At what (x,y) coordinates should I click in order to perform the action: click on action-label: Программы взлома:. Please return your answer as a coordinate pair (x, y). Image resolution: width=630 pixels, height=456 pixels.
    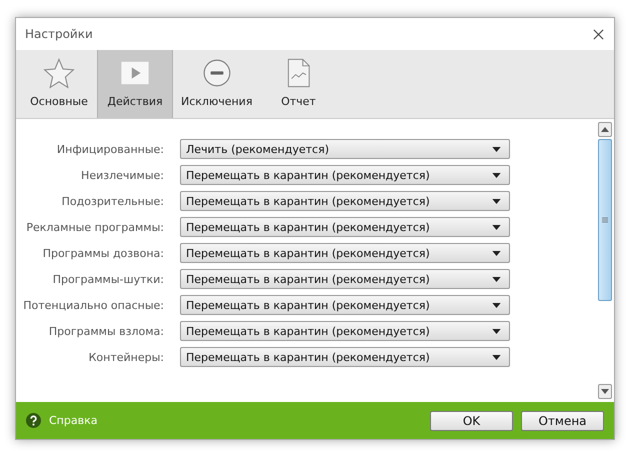
    Looking at the image, I should click on (106, 331).